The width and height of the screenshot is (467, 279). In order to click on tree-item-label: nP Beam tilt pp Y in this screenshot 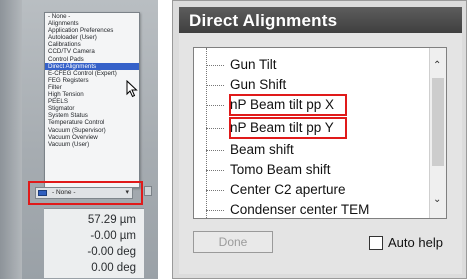, I will do `click(282, 127)`.